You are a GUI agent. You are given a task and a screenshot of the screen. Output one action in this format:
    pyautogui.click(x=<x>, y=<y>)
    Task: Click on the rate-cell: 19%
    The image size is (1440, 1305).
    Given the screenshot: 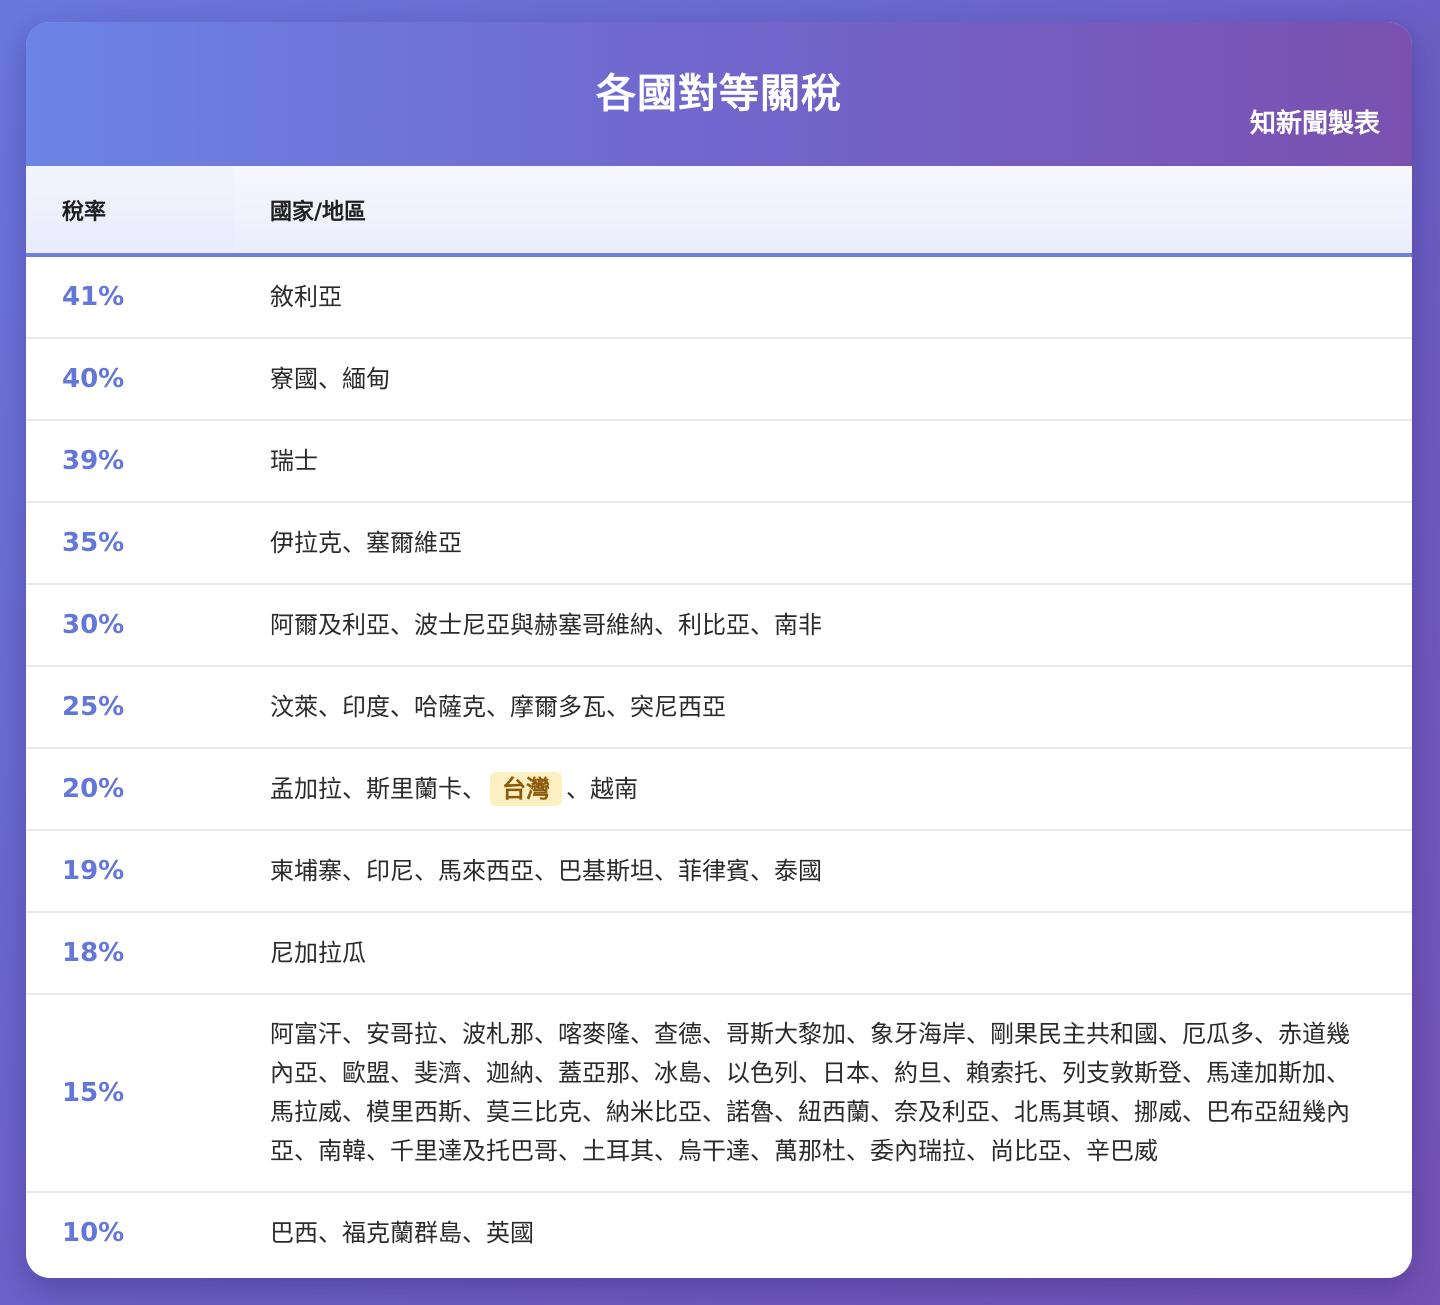 What is the action you would take?
    pyautogui.click(x=130, y=871)
    